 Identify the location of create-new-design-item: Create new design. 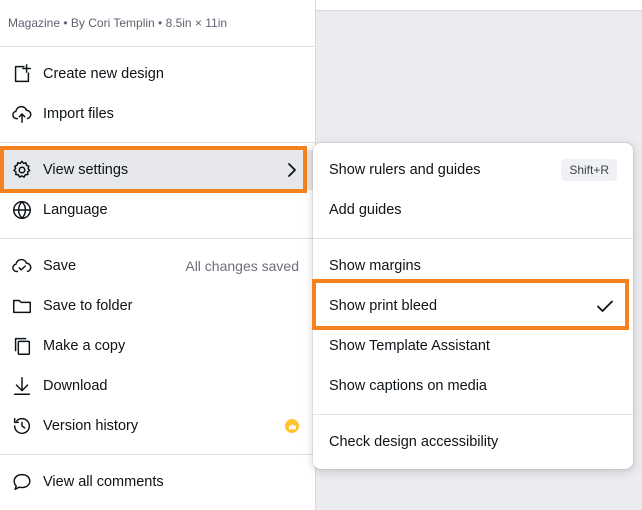
(158, 74).